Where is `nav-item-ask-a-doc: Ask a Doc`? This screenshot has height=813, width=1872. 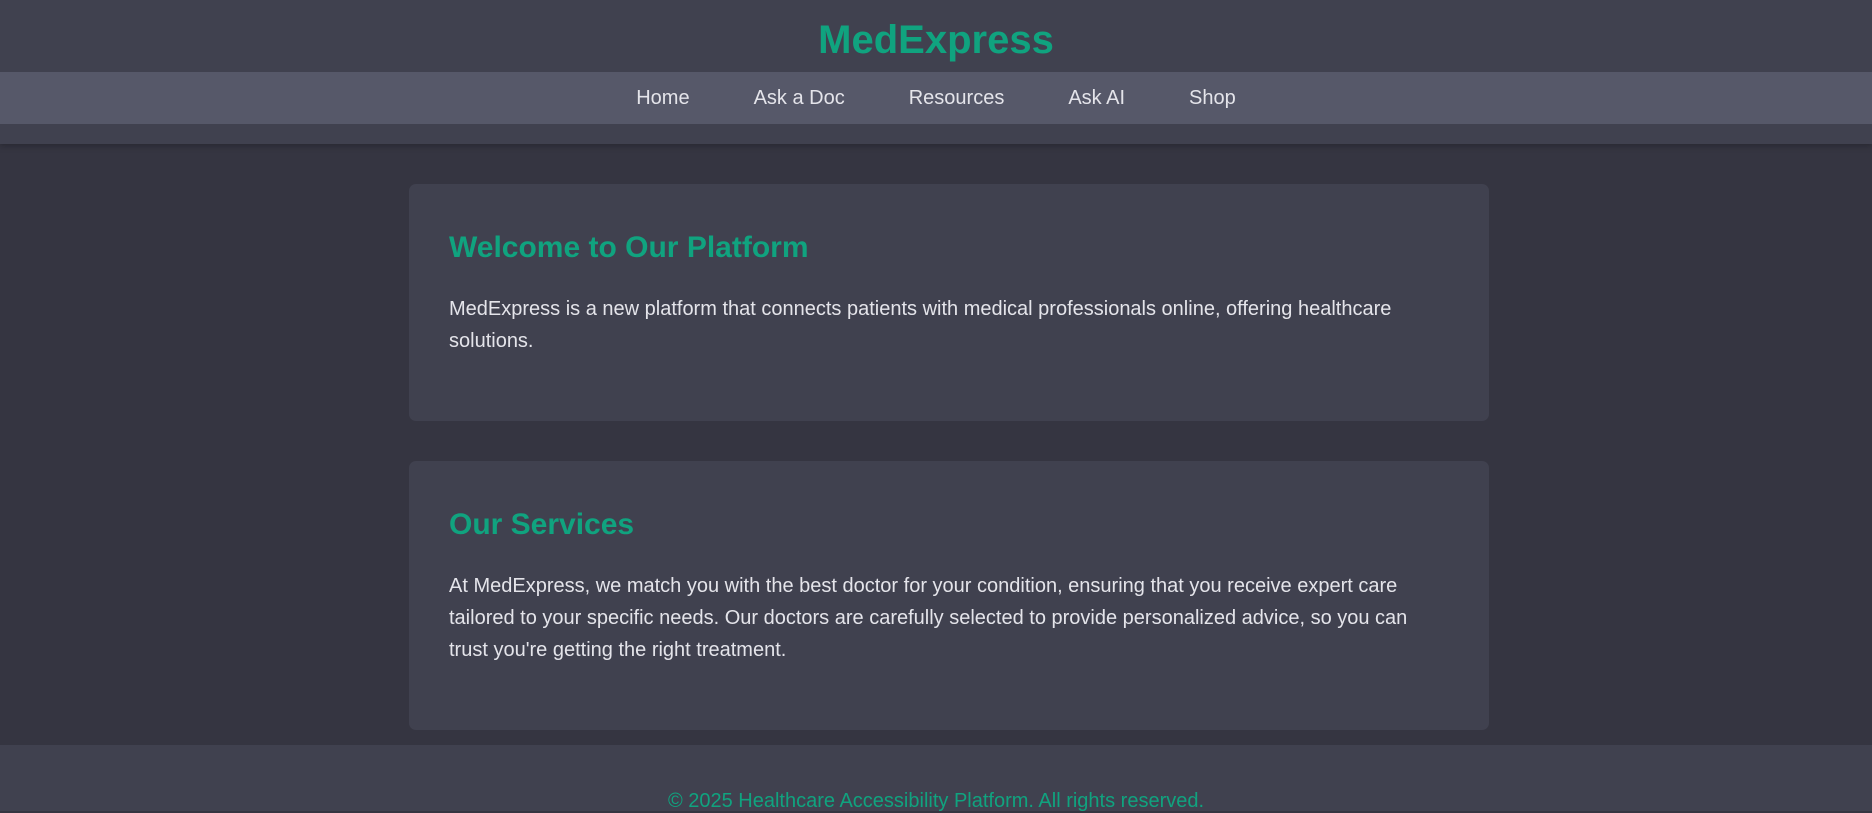 nav-item-ask-a-doc: Ask a Doc is located at coordinates (799, 98).